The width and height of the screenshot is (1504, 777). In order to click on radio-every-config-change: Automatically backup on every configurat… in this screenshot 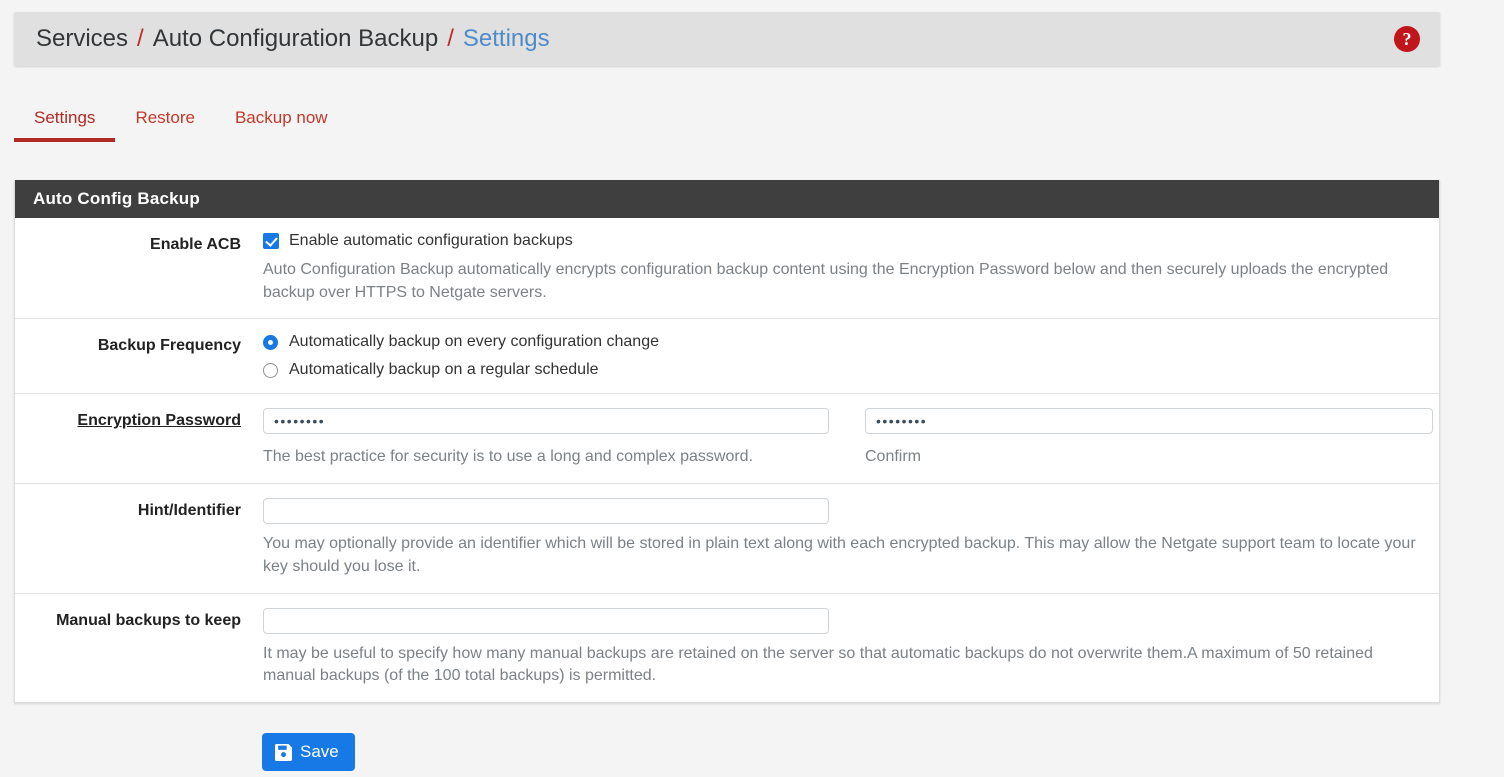, I will do `click(843, 342)`.